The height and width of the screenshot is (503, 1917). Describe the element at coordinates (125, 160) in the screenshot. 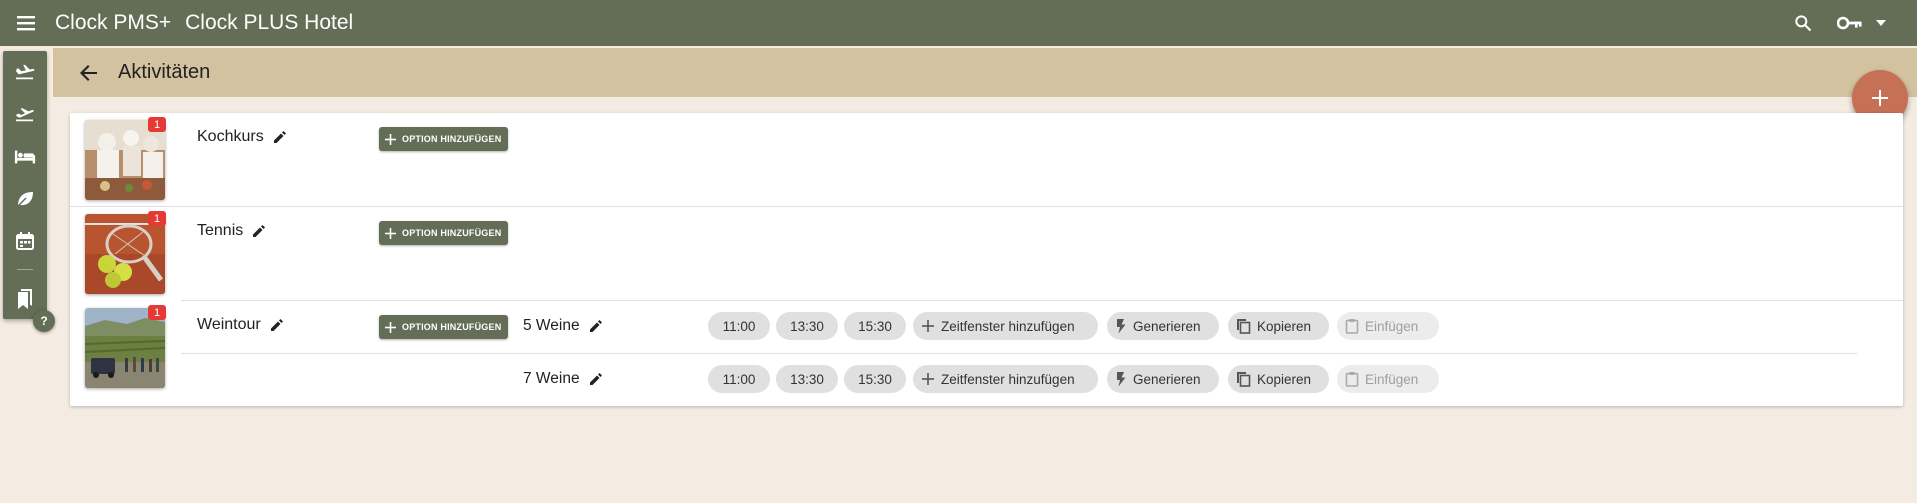

I see `activity-image-cooking` at that location.